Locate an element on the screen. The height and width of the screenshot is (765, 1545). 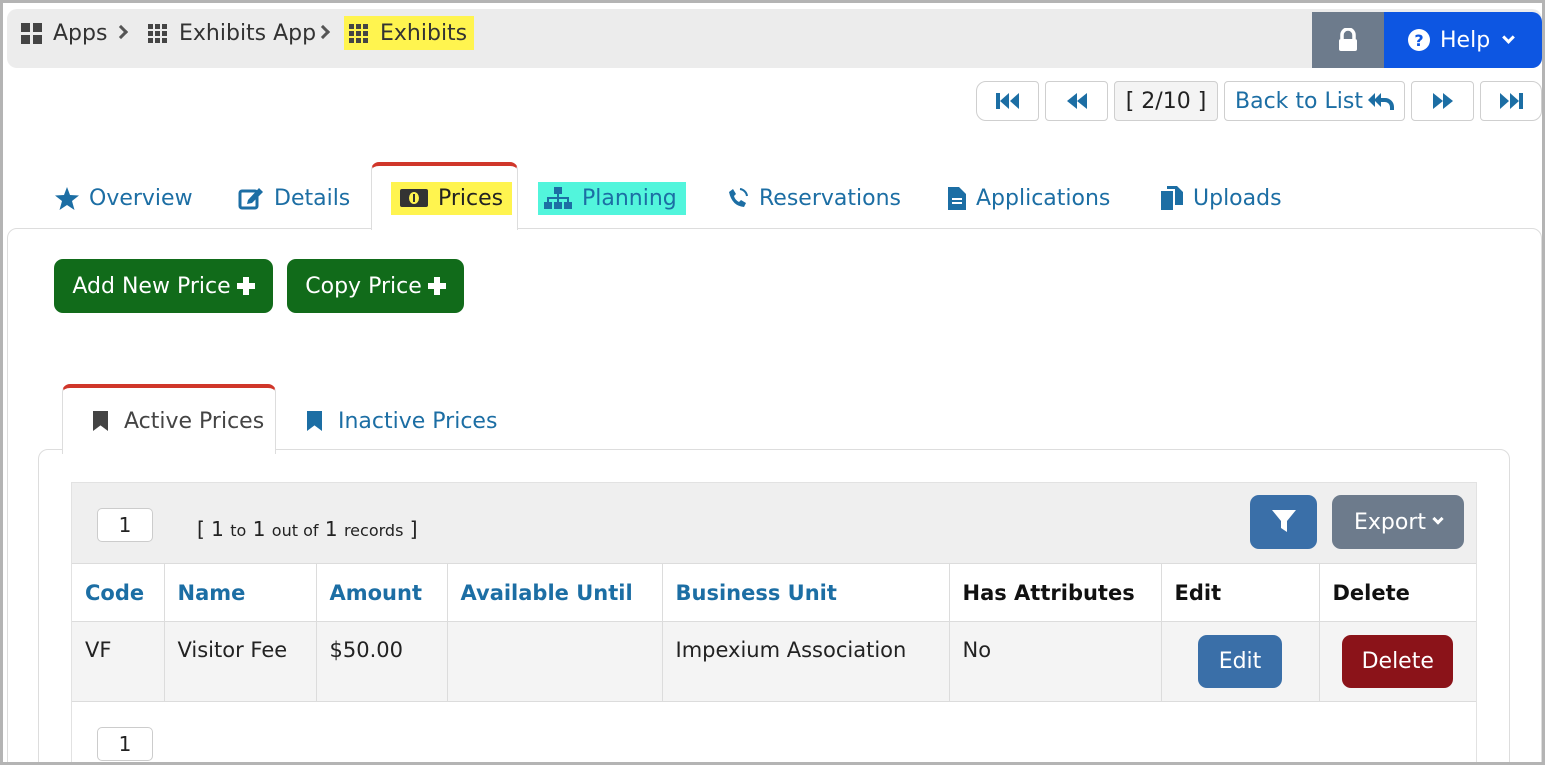
records-to: 1 is located at coordinates (259, 529).